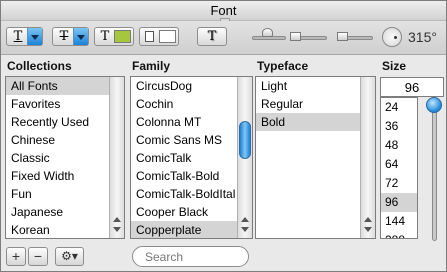 The height and width of the screenshot is (272, 447). Describe the element at coordinates (190, 256) in the screenshot. I see `search-input` at that location.